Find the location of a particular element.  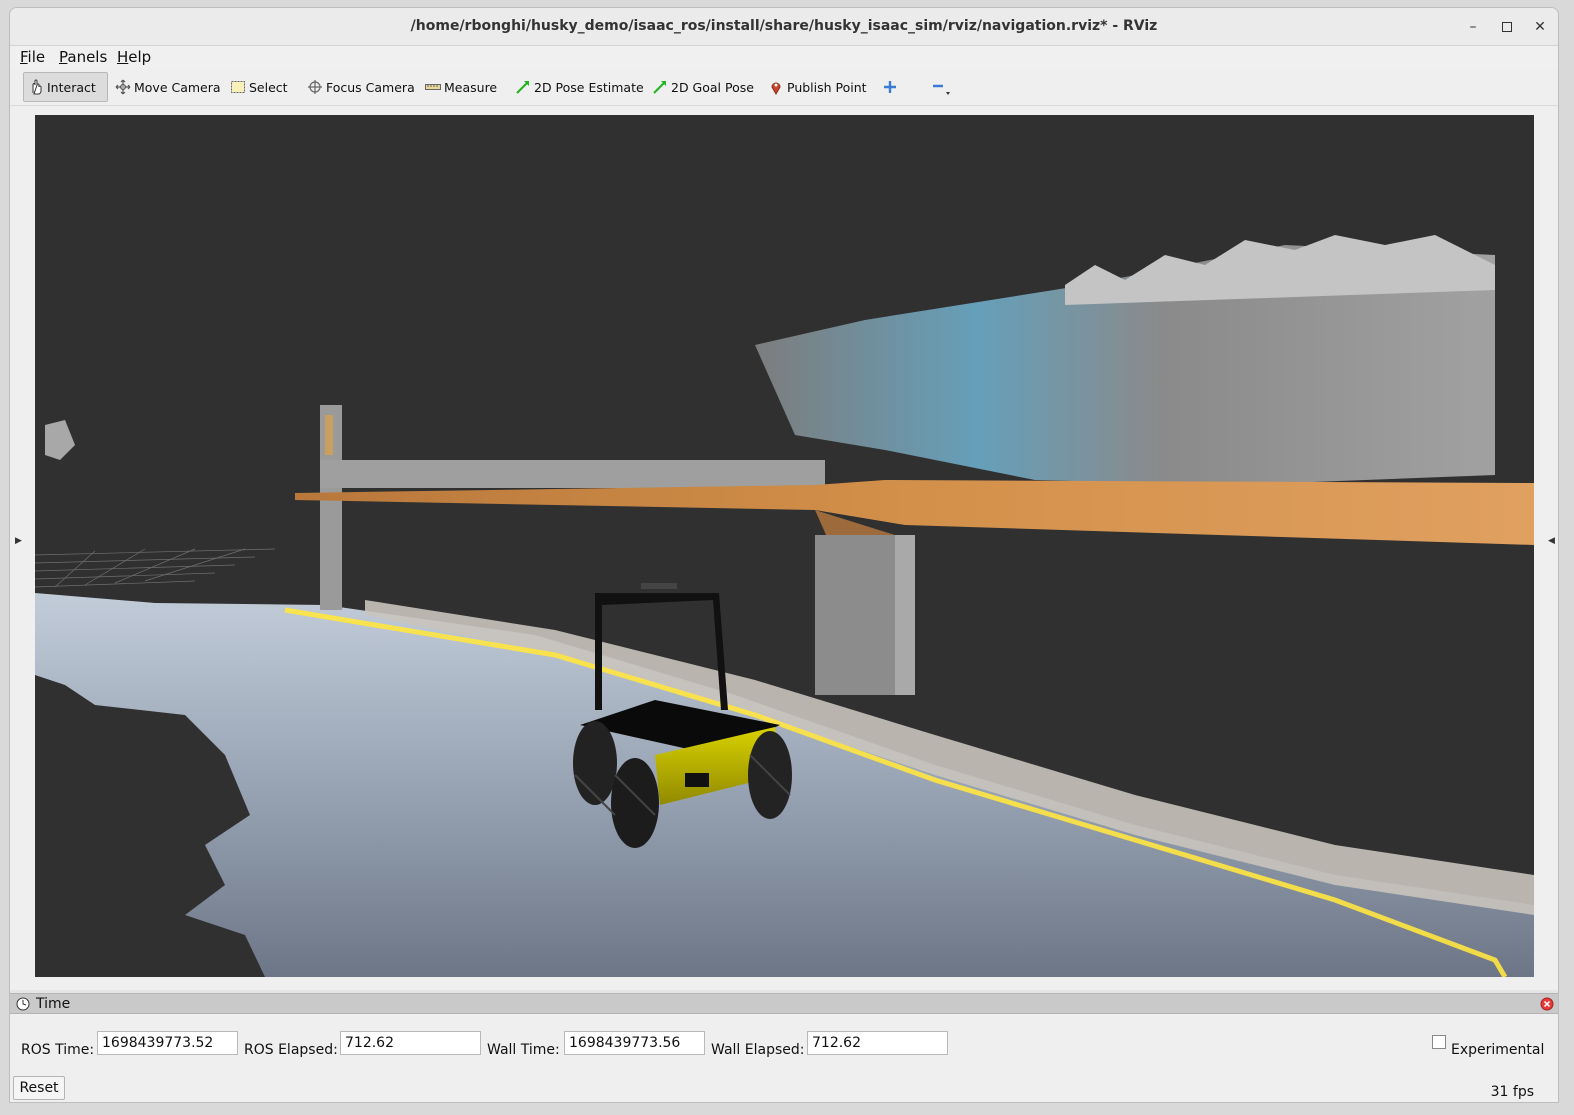

shelf-top is located at coordinates (572, 474).